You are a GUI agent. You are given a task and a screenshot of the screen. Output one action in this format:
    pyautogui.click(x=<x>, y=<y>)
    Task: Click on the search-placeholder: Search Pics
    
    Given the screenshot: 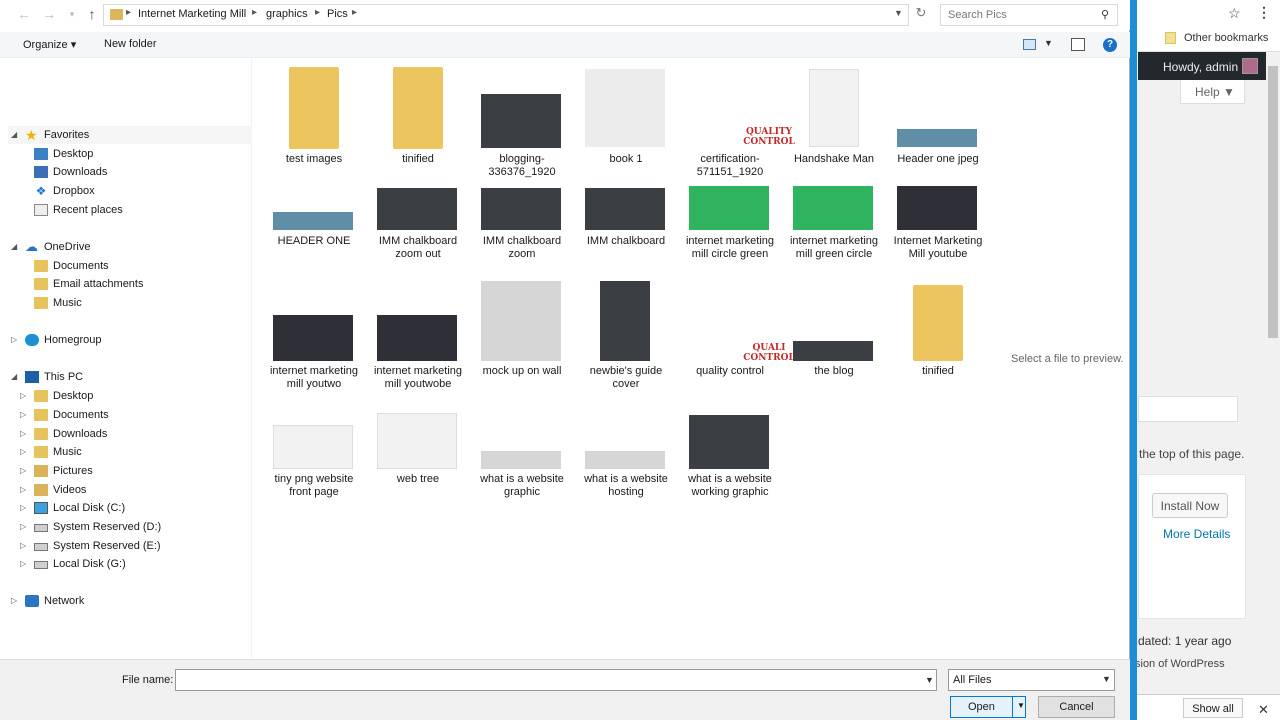 What is the action you would take?
    pyautogui.click(x=977, y=15)
    